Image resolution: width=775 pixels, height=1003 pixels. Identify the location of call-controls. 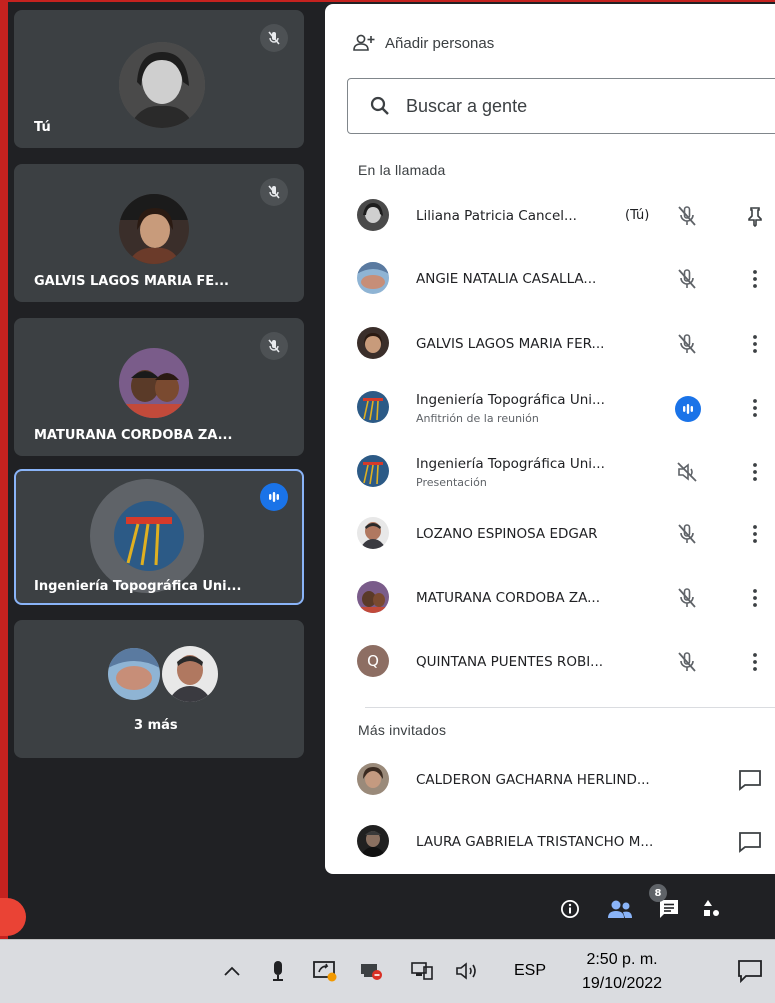
(639, 911).